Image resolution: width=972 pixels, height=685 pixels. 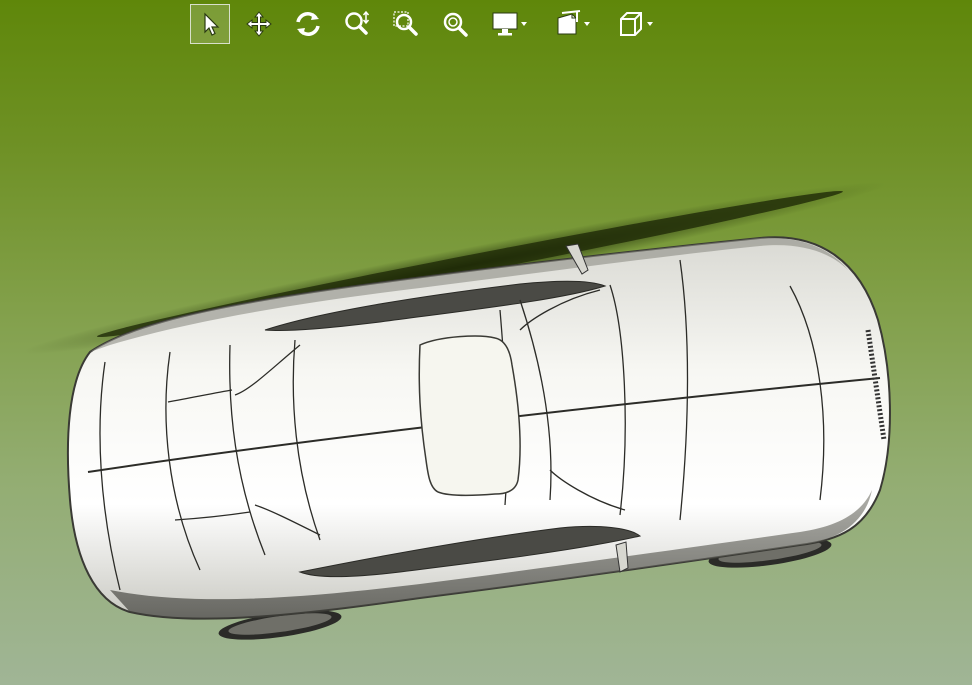 What do you see at coordinates (431, 24) in the screenshot?
I see `view-toolbar` at bounding box center [431, 24].